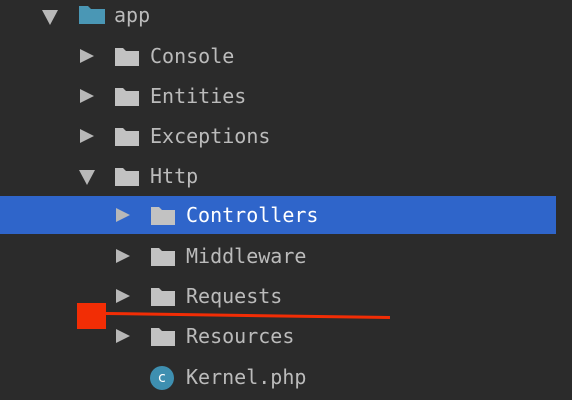 Image resolution: width=572 pixels, height=400 pixels. What do you see at coordinates (91, 316) in the screenshot?
I see `annotation-marker` at bounding box center [91, 316].